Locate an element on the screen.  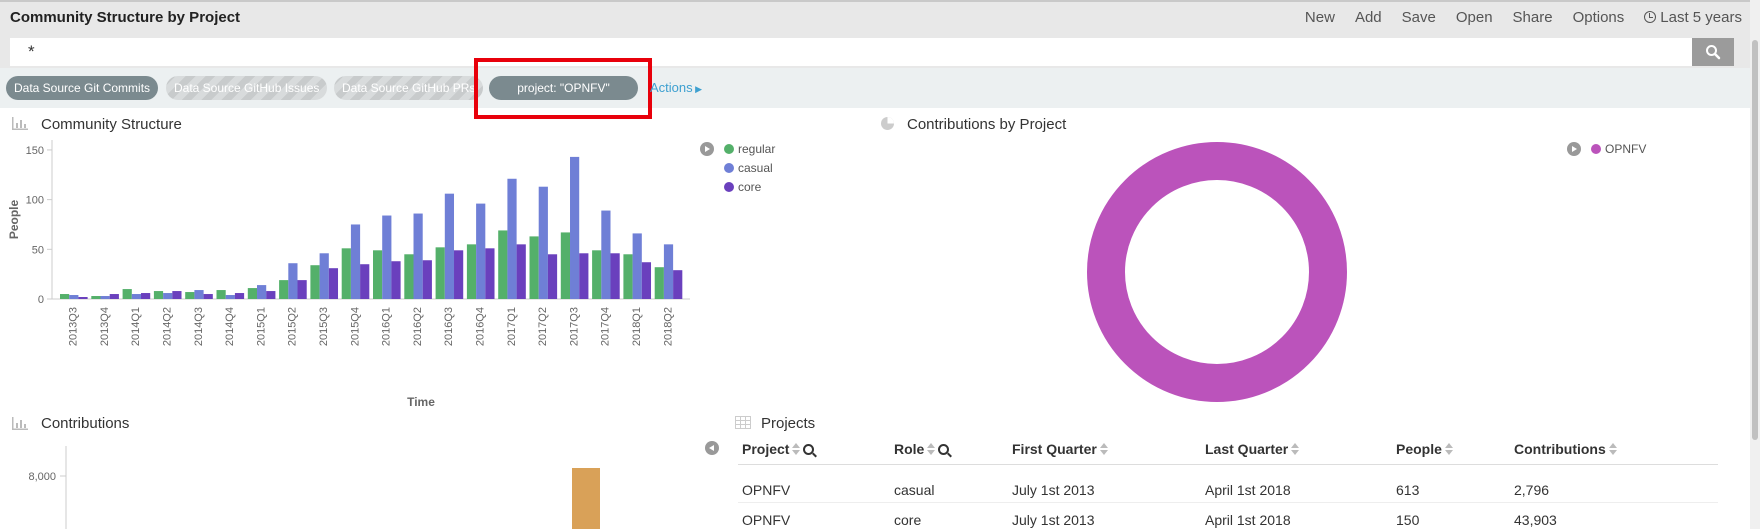
column-header-contributions: Contributions is located at coordinates (1565, 449).